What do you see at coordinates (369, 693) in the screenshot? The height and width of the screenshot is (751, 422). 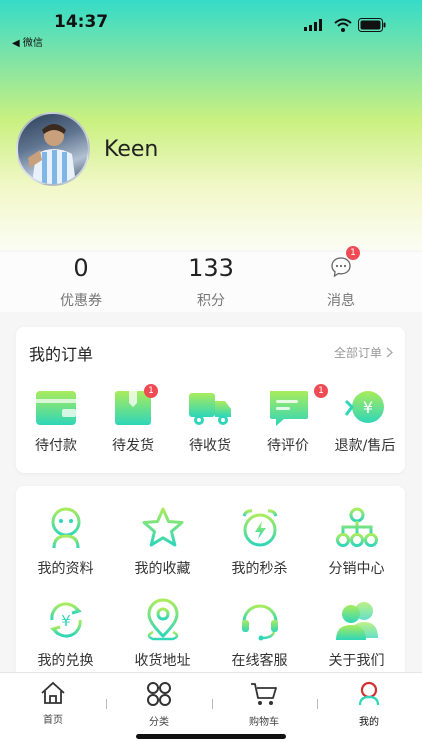 I see `user-tab-icon` at bounding box center [369, 693].